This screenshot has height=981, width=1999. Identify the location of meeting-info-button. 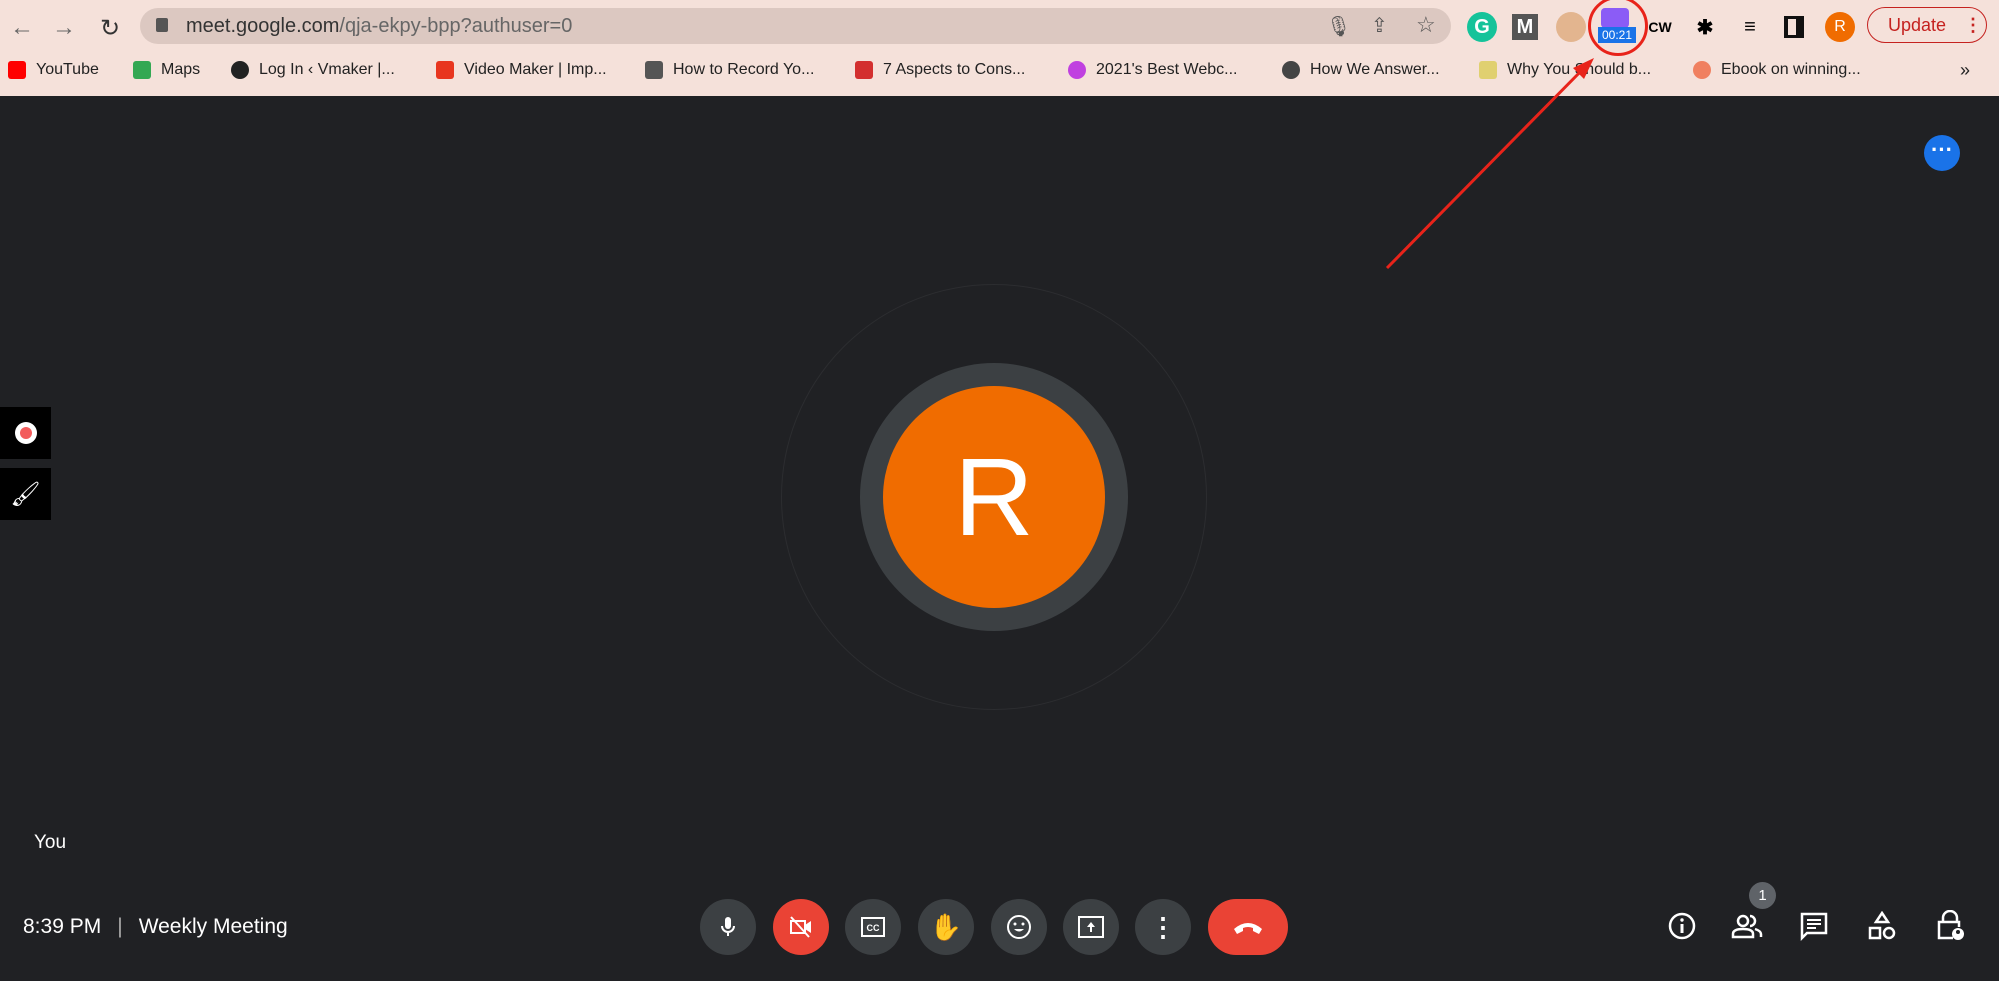
(1682, 926).